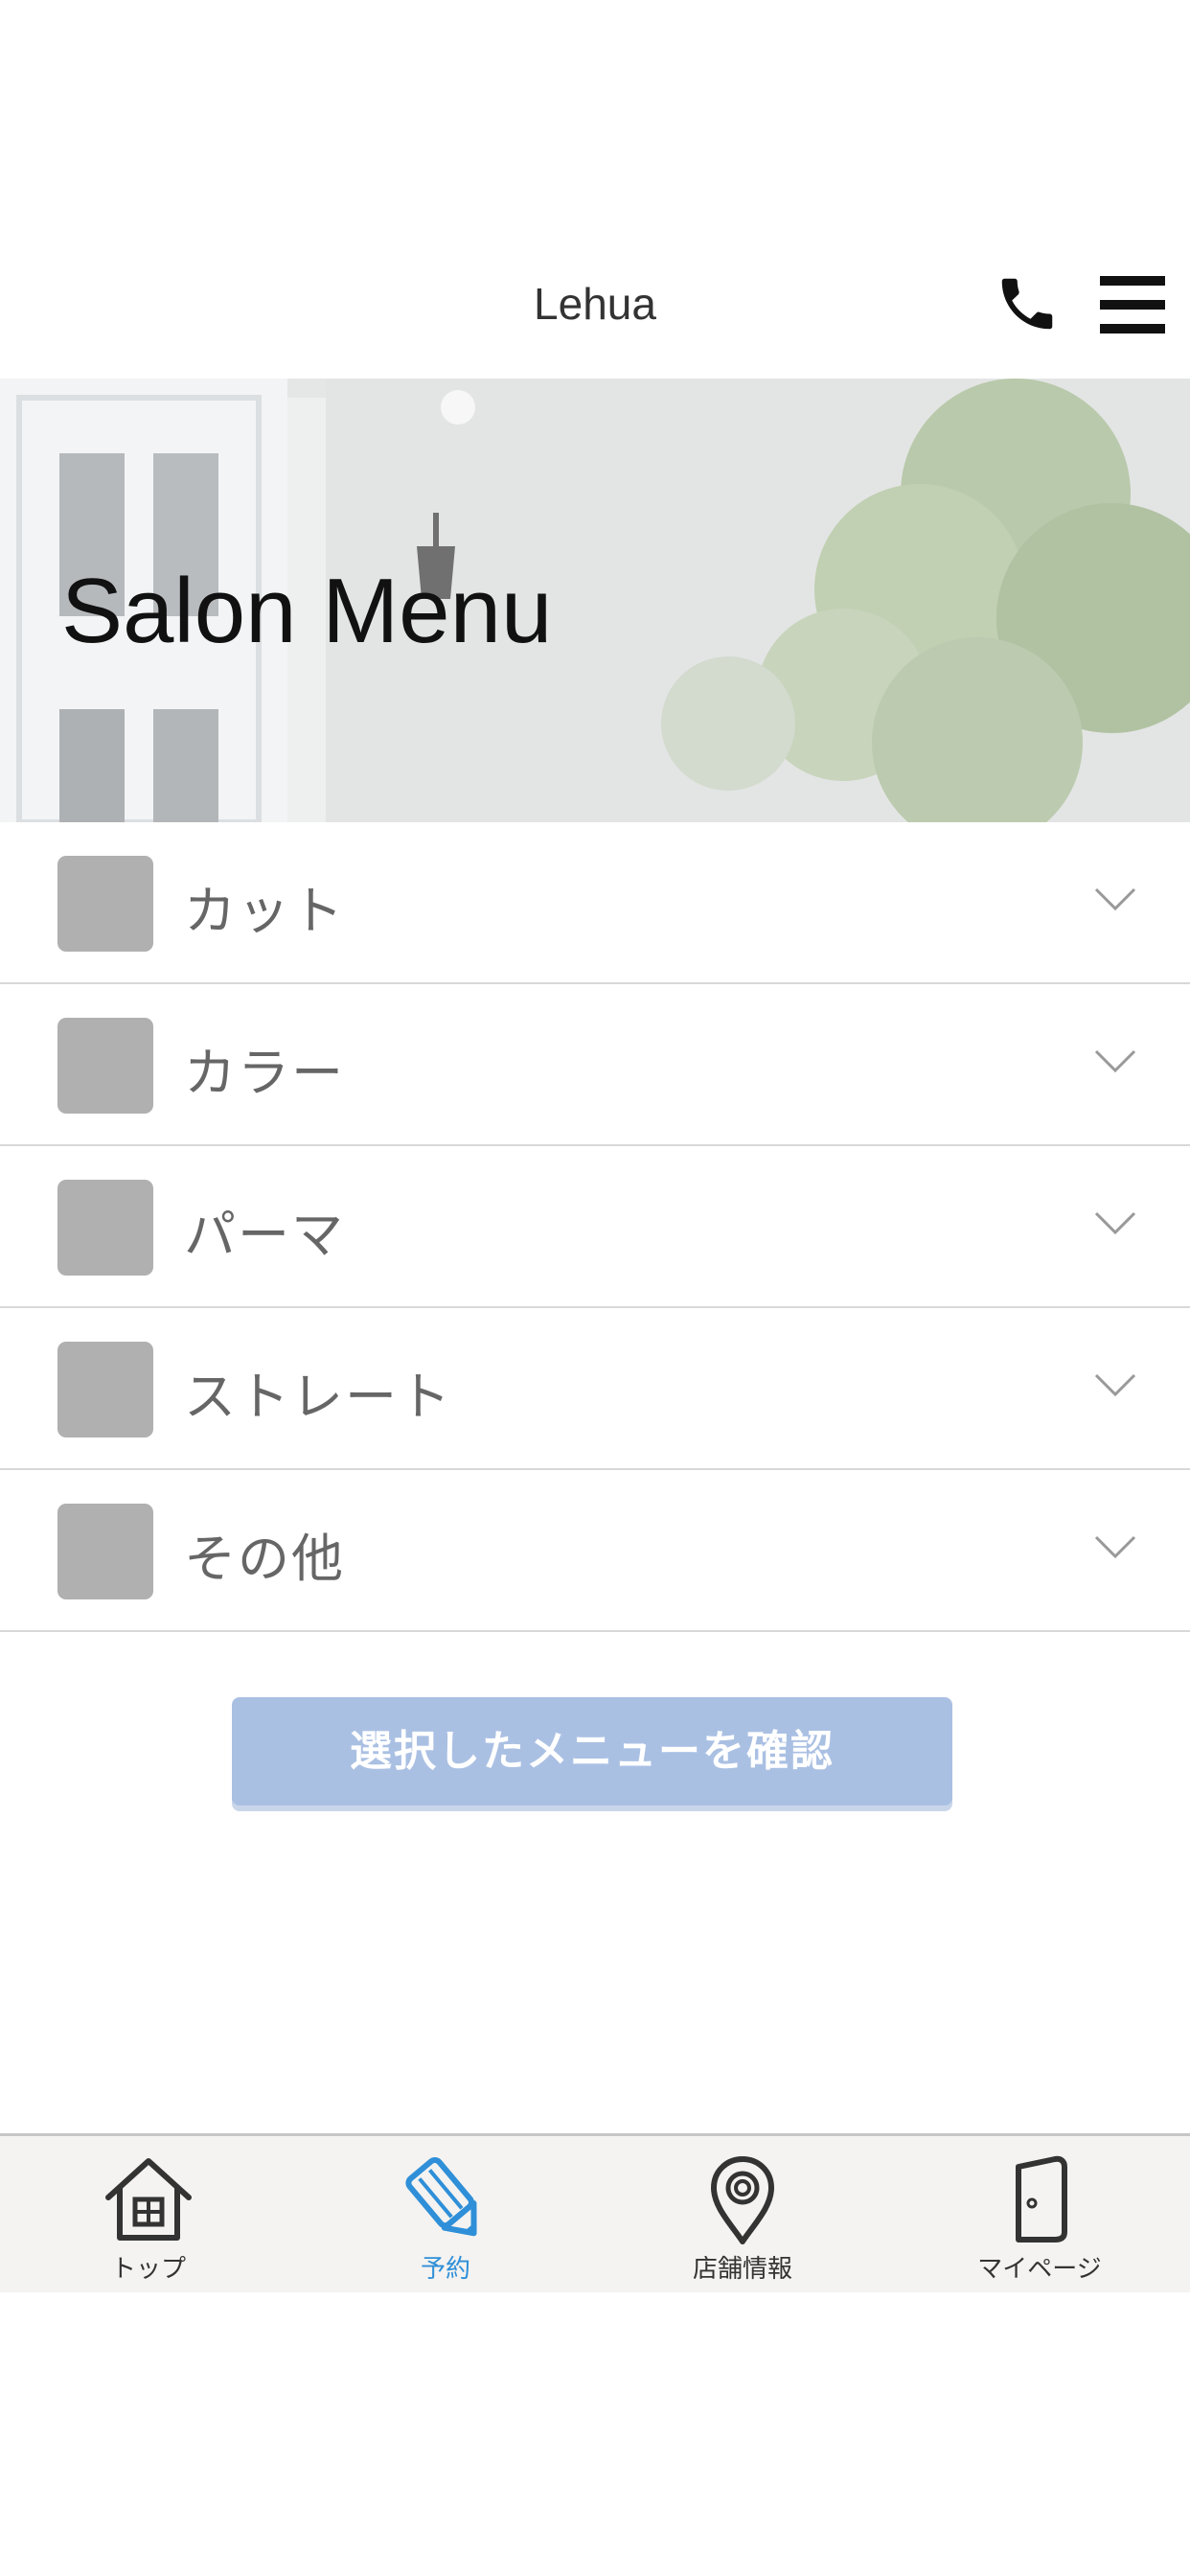 The image size is (1190, 2576). I want to click on tab-label: 店舗情報, so click(742, 2269).